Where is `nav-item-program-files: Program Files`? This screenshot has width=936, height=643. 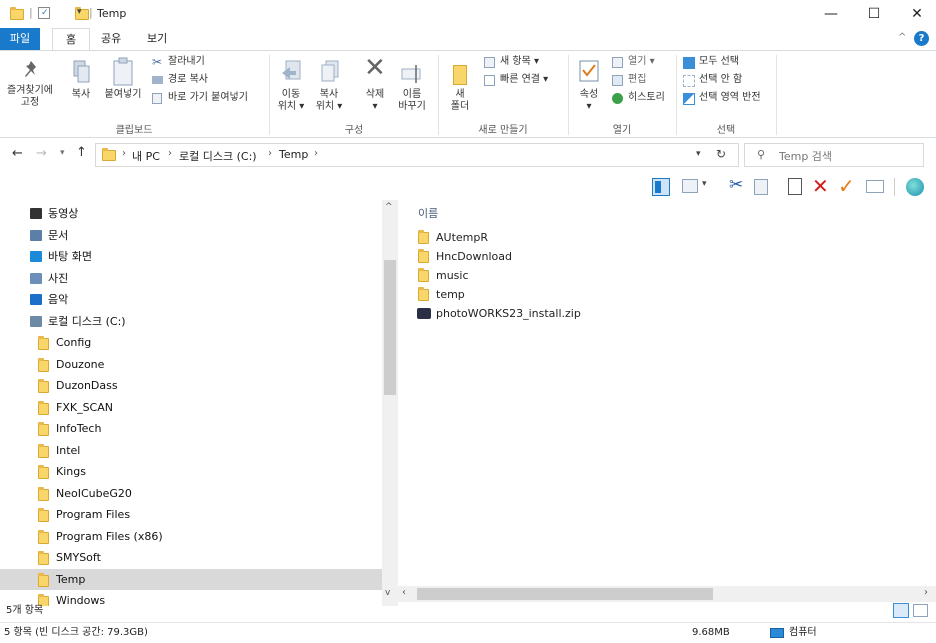
nav-item-program-files: Program Files is located at coordinates (191, 514).